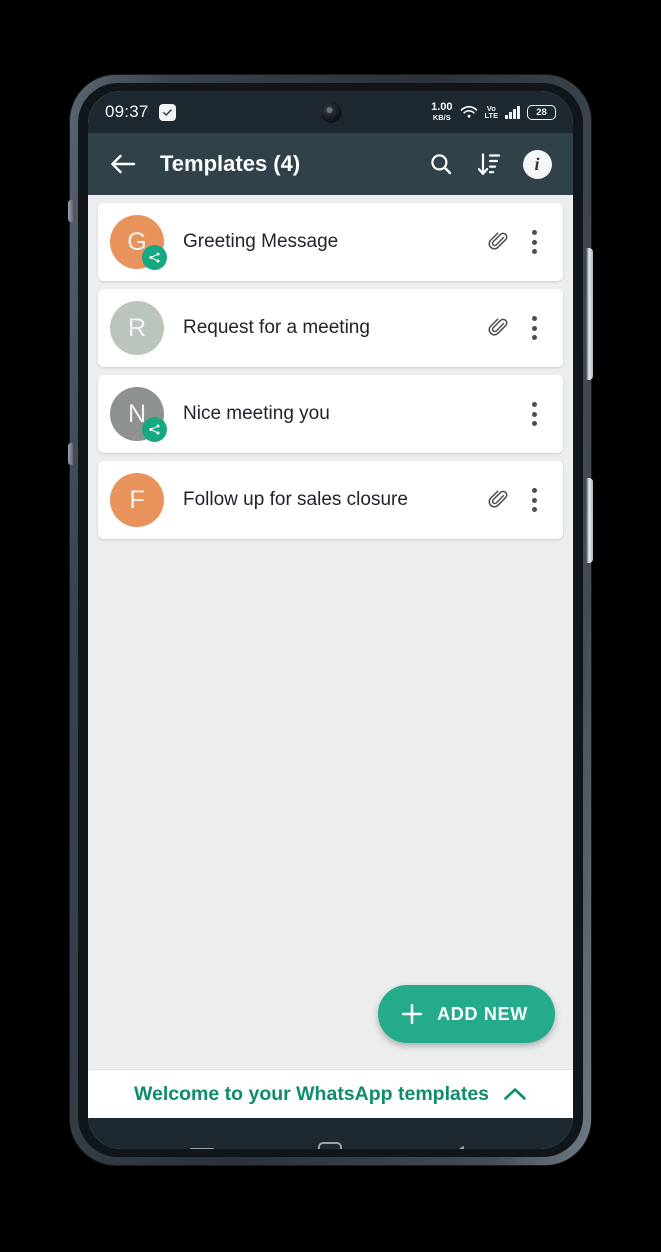  I want to click on template-title: Request for a meeting, so click(276, 327).